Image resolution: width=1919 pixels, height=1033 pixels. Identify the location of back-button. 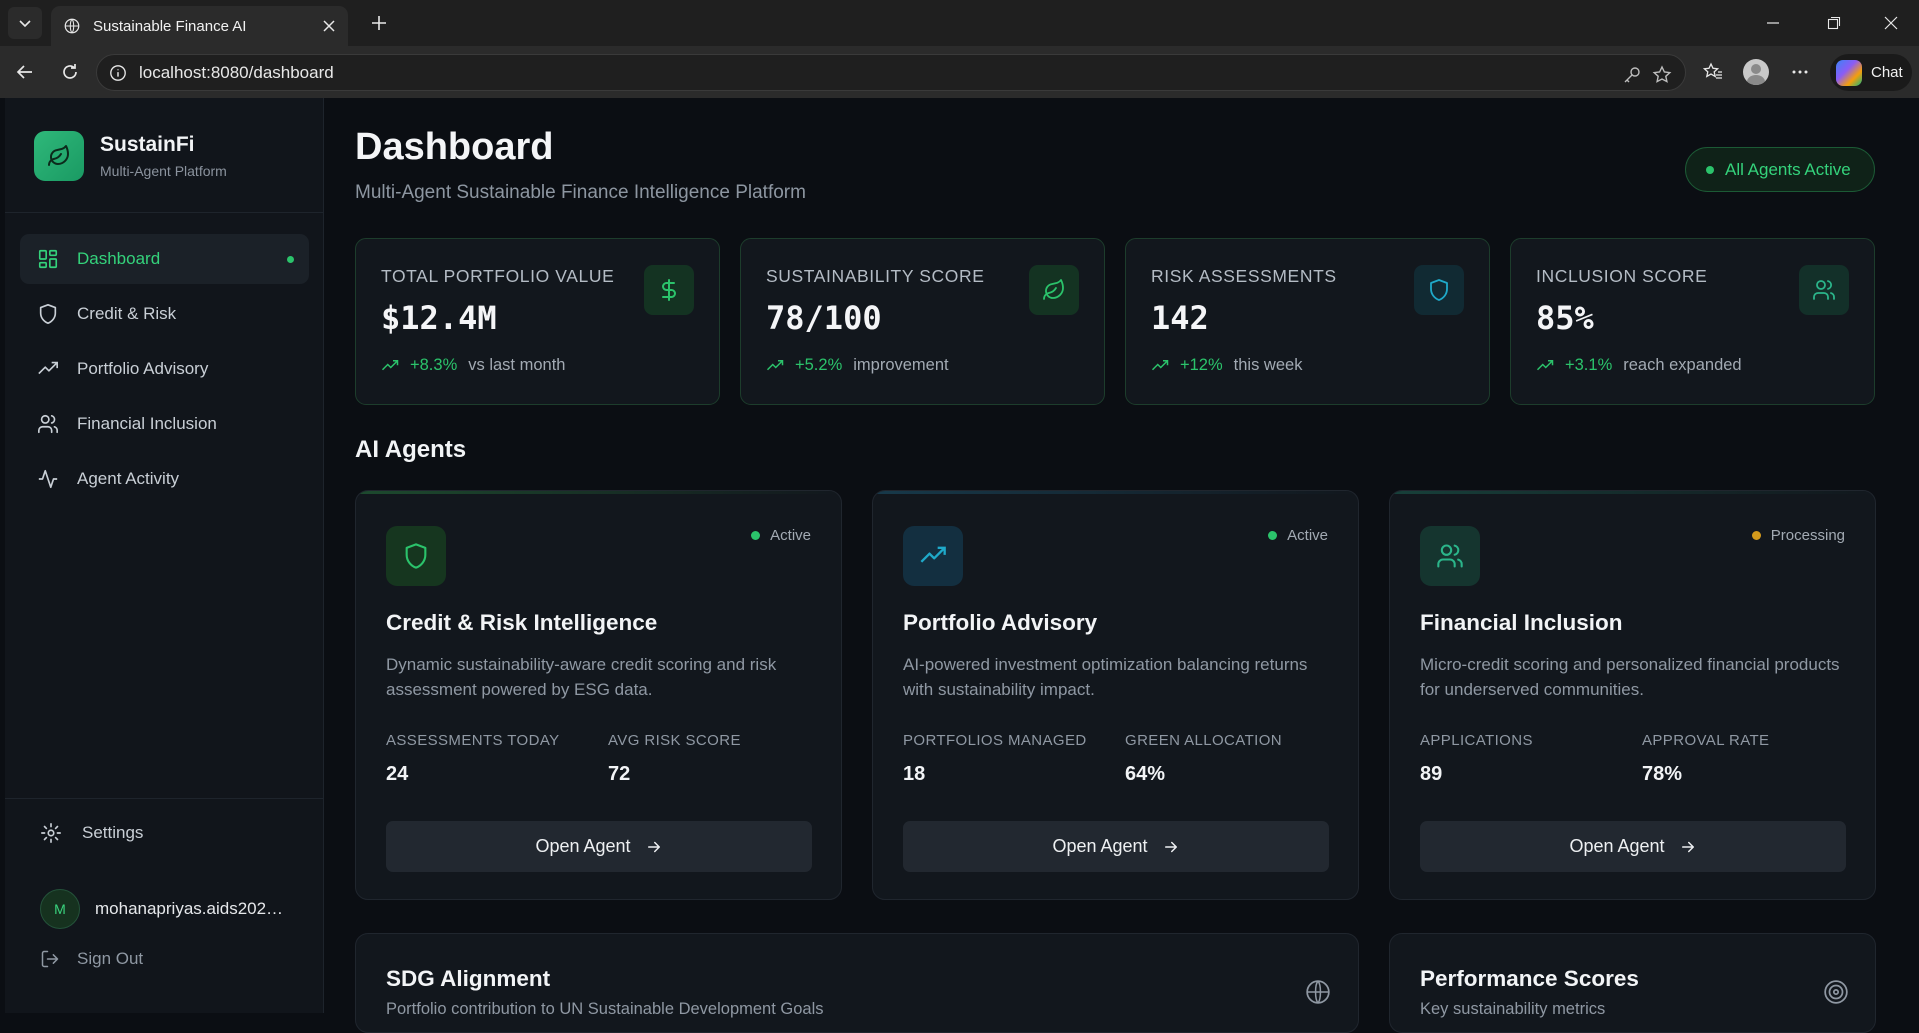
(25, 72).